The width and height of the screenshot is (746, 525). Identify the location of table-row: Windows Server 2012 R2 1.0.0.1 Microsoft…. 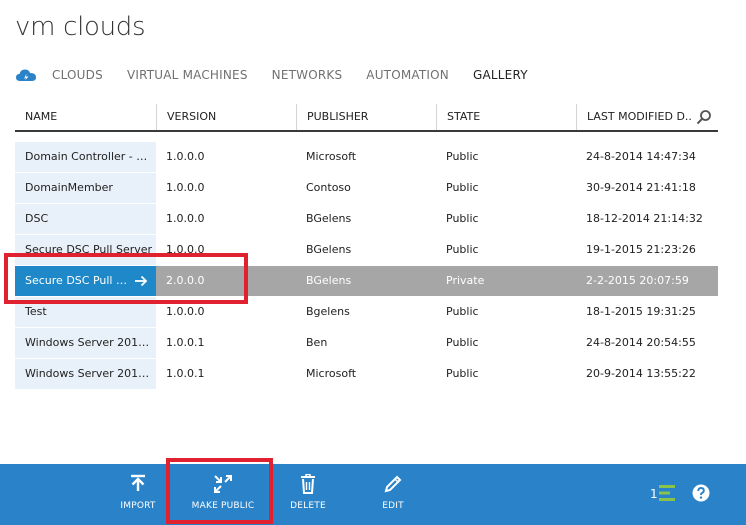
(366, 374).